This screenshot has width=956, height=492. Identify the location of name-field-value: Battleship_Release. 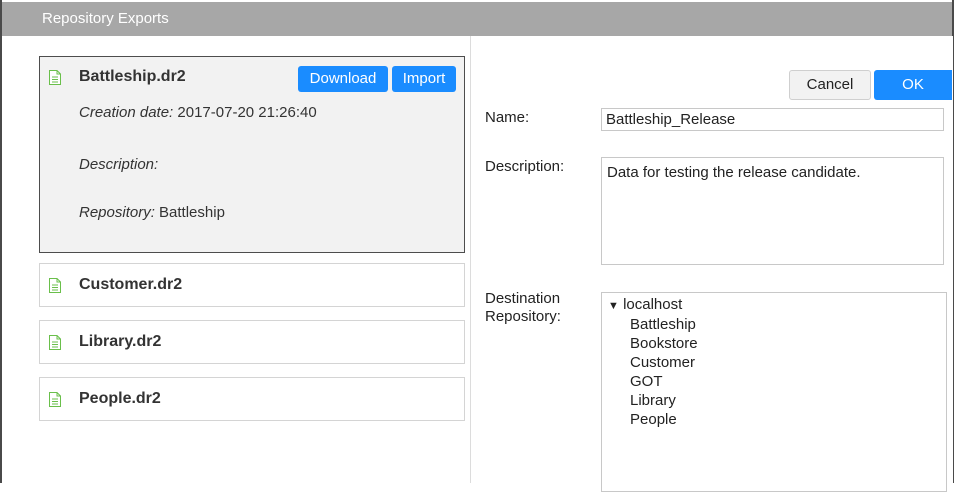
(671, 119).